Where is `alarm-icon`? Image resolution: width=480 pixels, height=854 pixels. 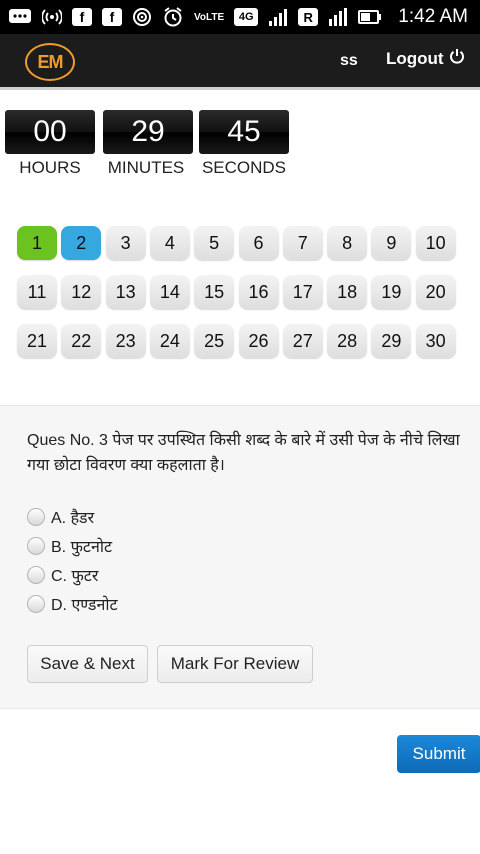
alarm-icon is located at coordinates (173, 17).